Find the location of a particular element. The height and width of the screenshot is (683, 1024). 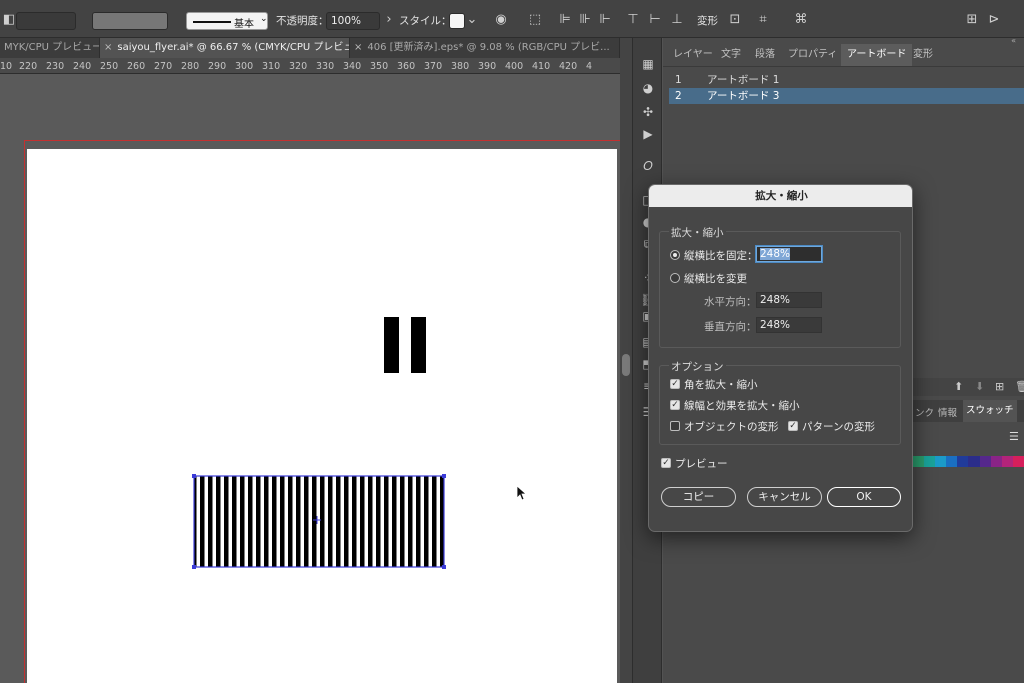

trash-icon: 🗑 is located at coordinates (1019, 386).